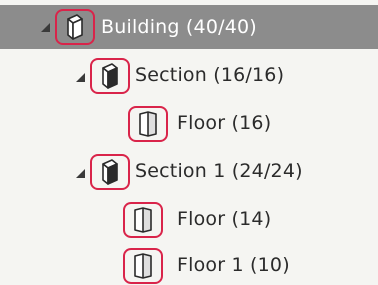  Describe the element at coordinates (224, 219) in the screenshot. I see `tree-node-label: Floor (14)` at that location.